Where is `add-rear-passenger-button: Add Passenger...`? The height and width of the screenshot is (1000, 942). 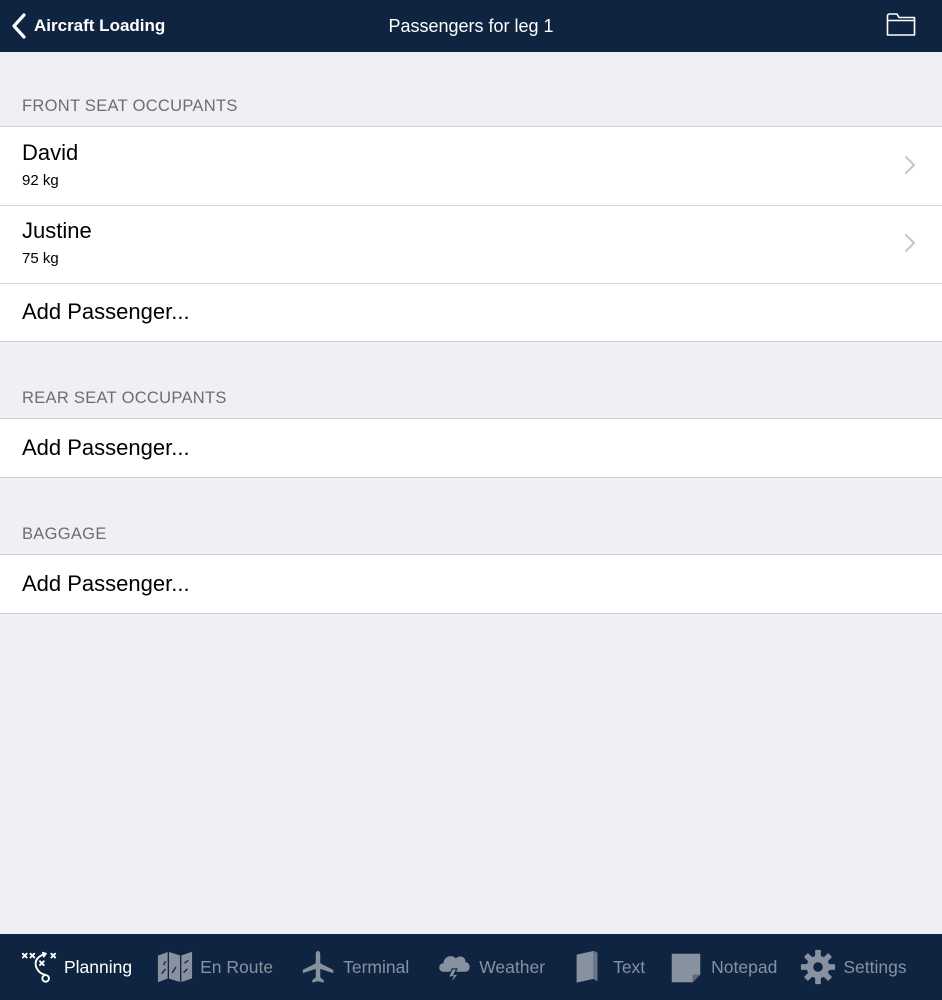
add-rear-passenger-button: Add Passenger... is located at coordinates (471, 448).